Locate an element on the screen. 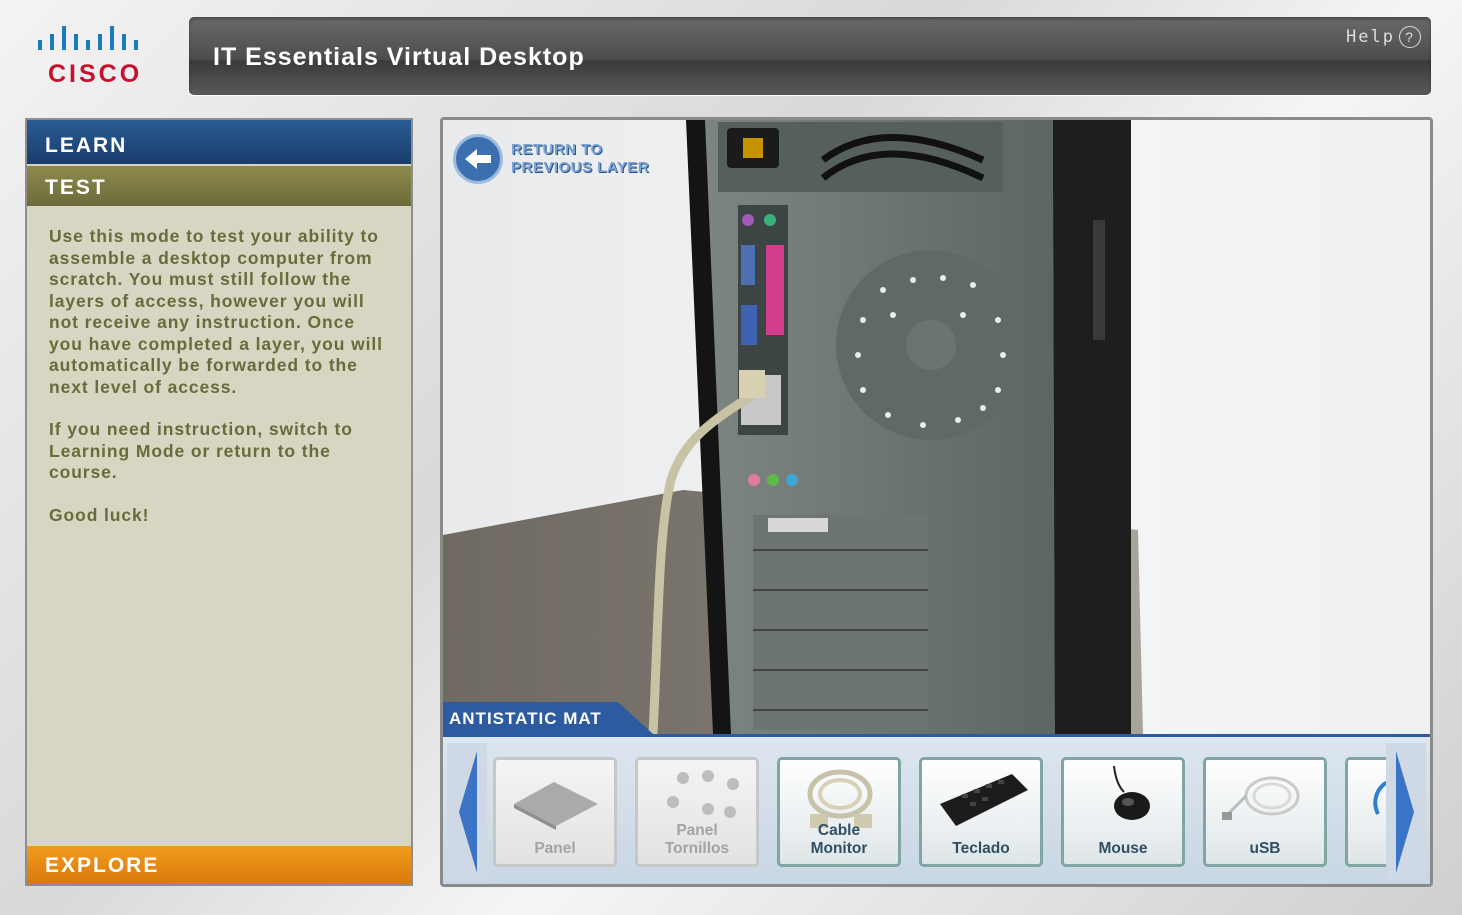 The height and width of the screenshot is (915, 1462). scroll-right-button is located at coordinates (1406, 812).